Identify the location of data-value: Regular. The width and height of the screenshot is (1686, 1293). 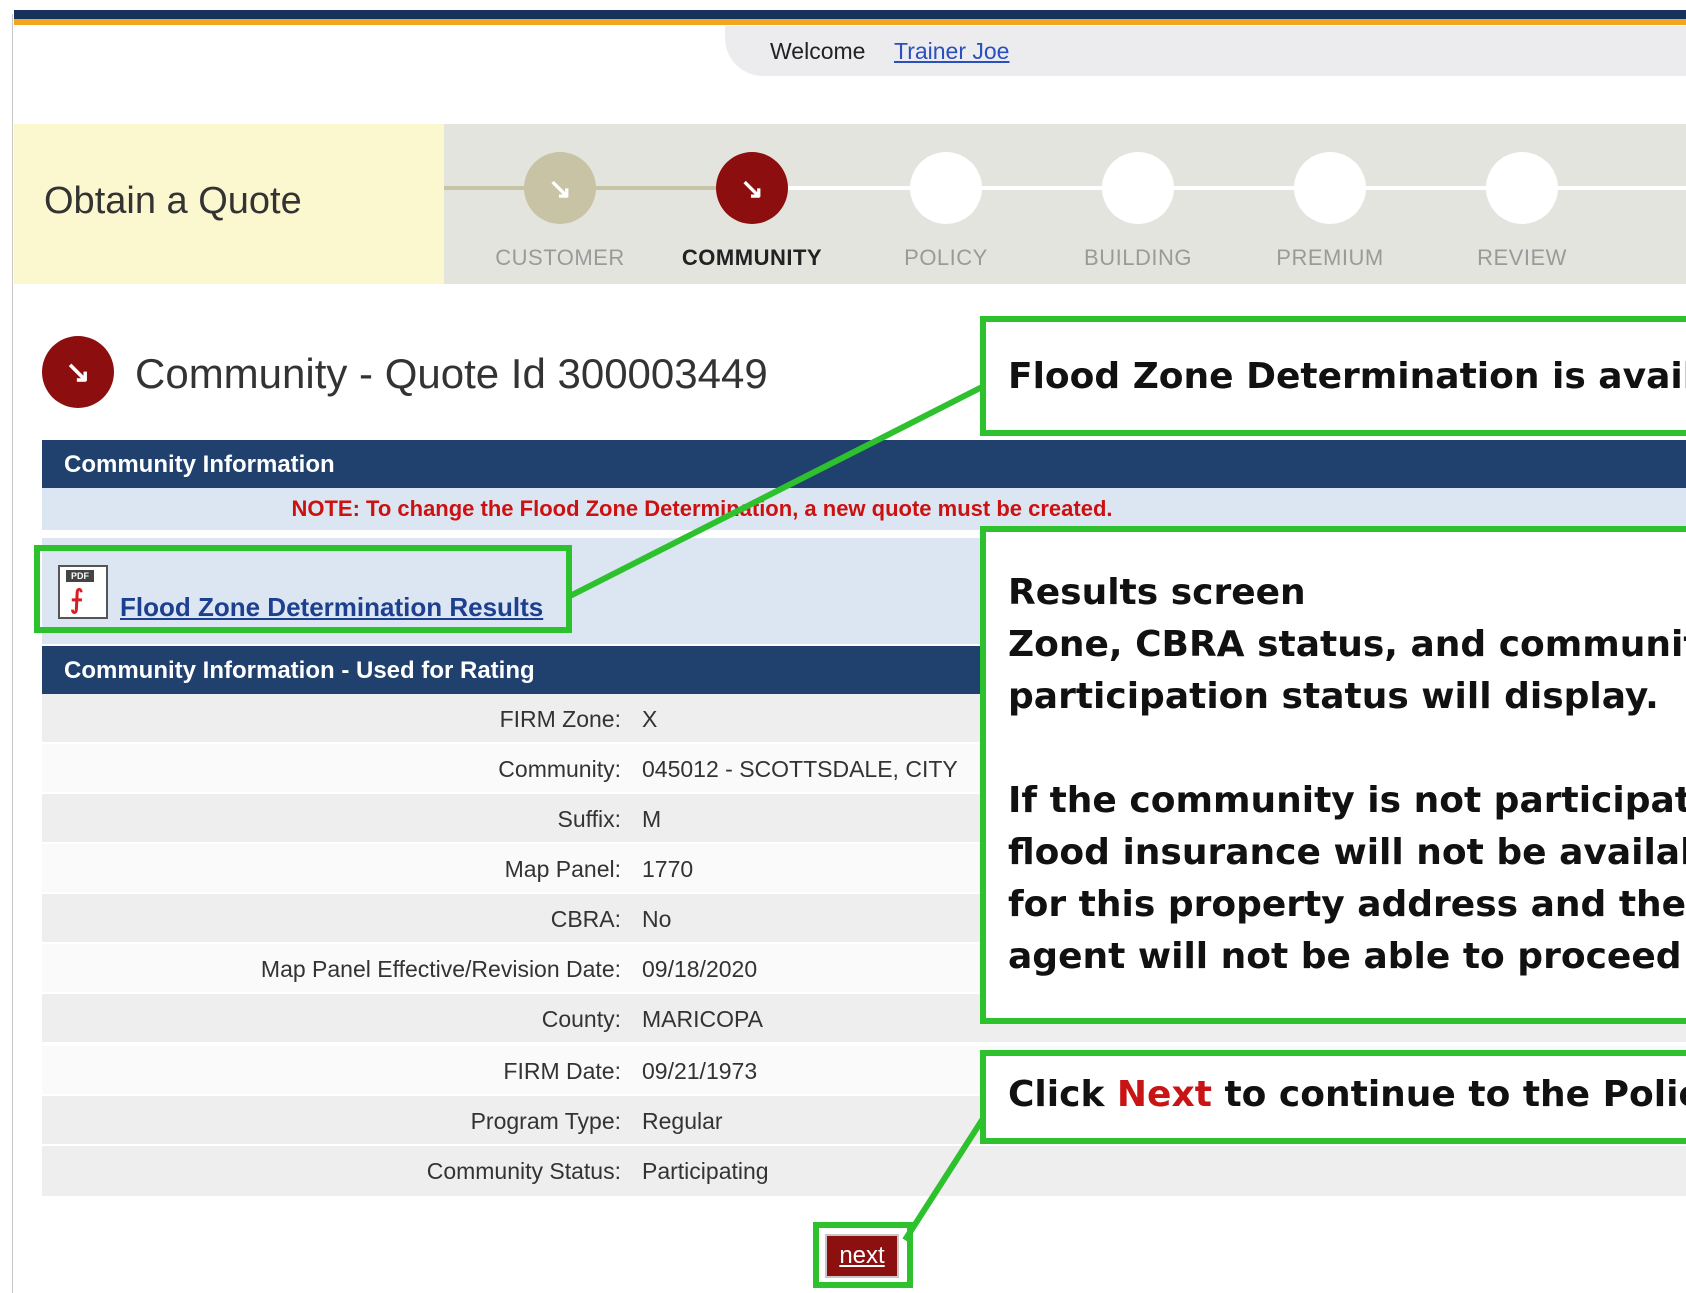
(682, 1121).